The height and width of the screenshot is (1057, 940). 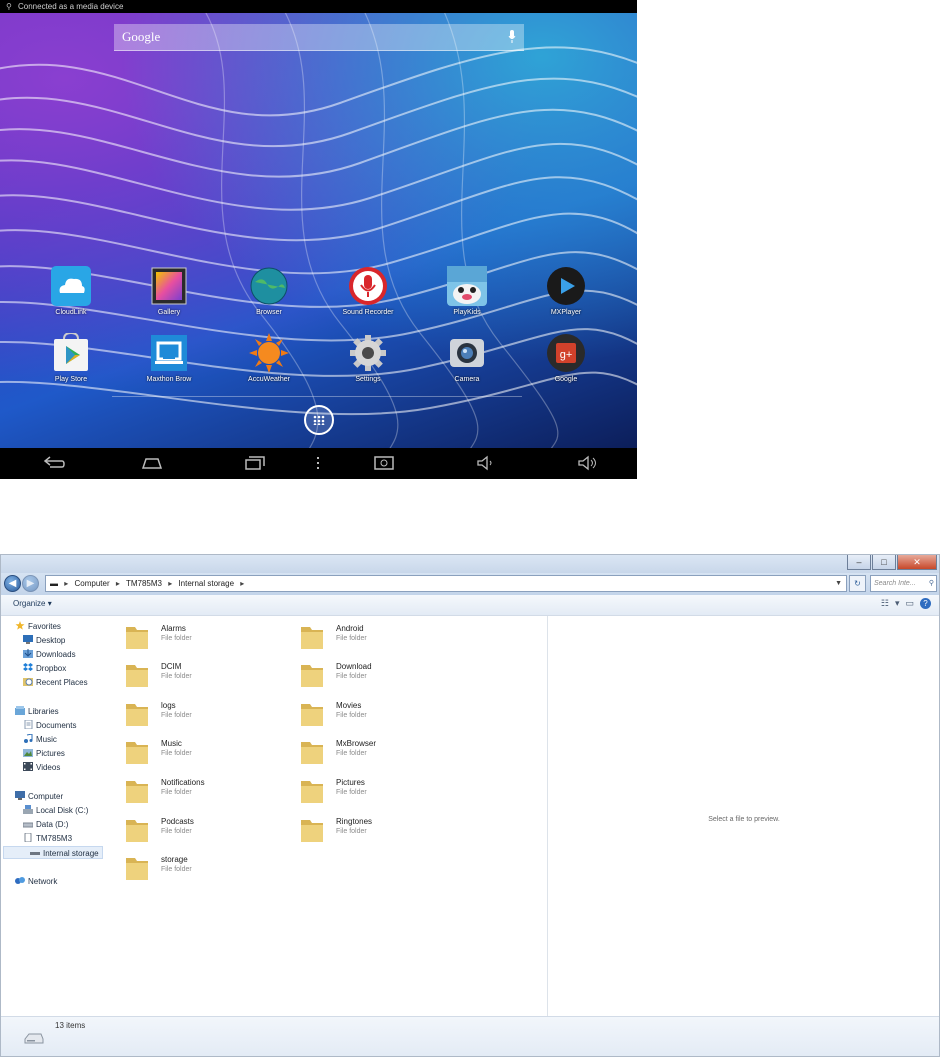 I want to click on view-options-icon: ☷, so click(x=885, y=603).